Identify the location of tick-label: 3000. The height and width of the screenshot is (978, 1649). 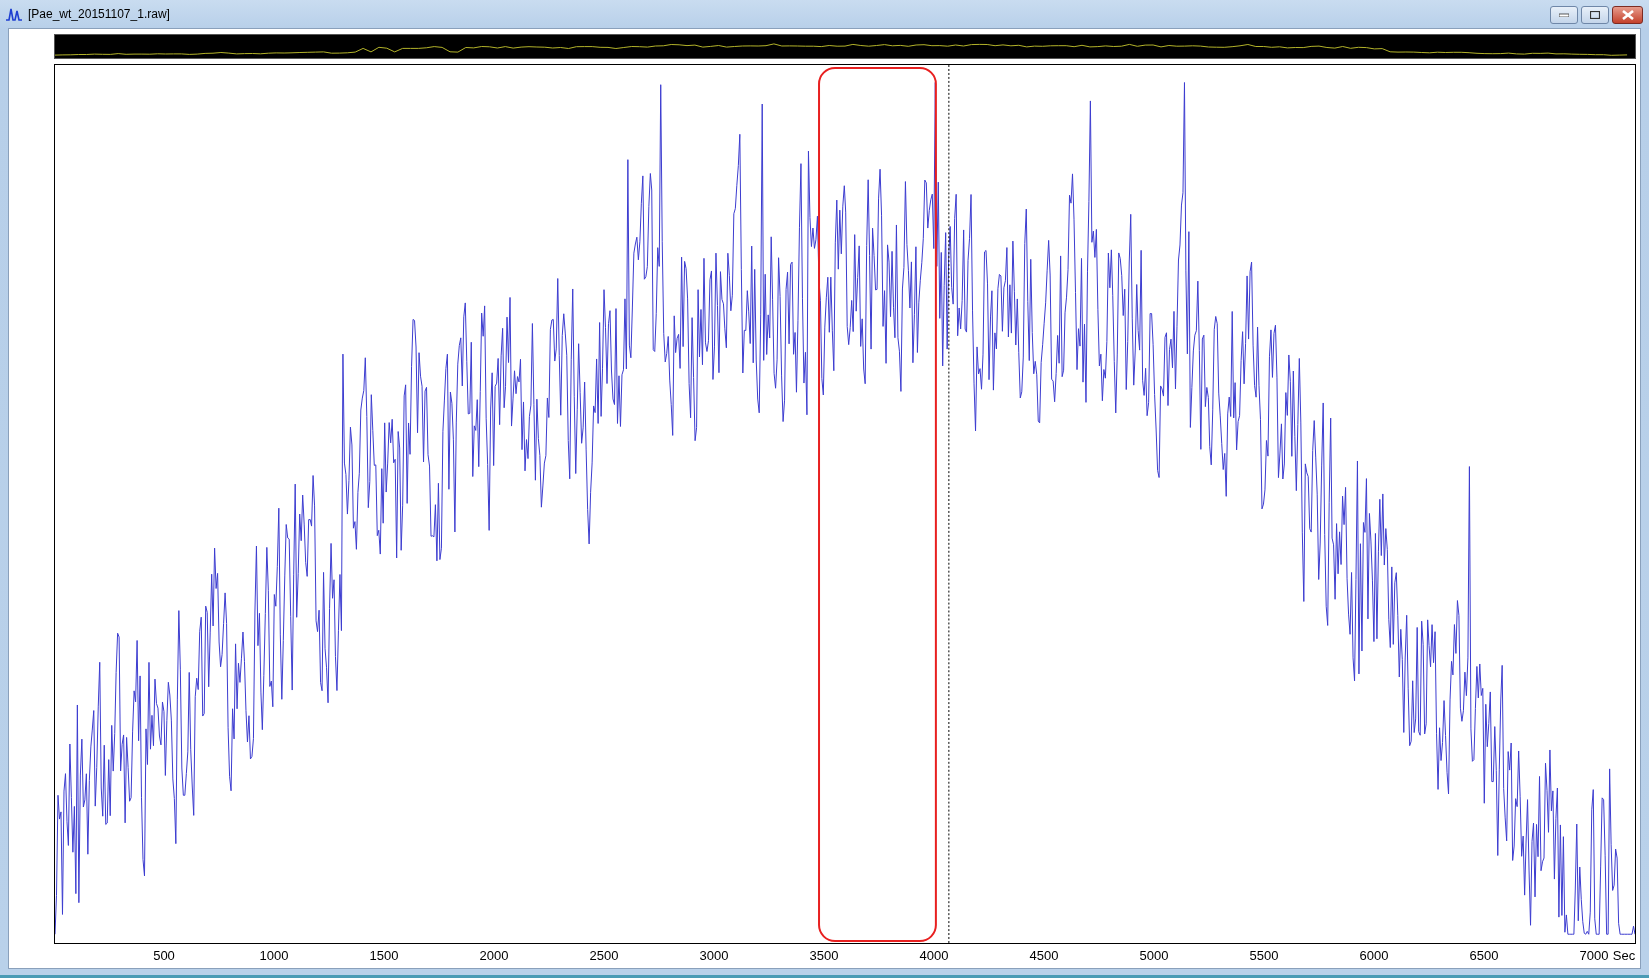
(714, 955).